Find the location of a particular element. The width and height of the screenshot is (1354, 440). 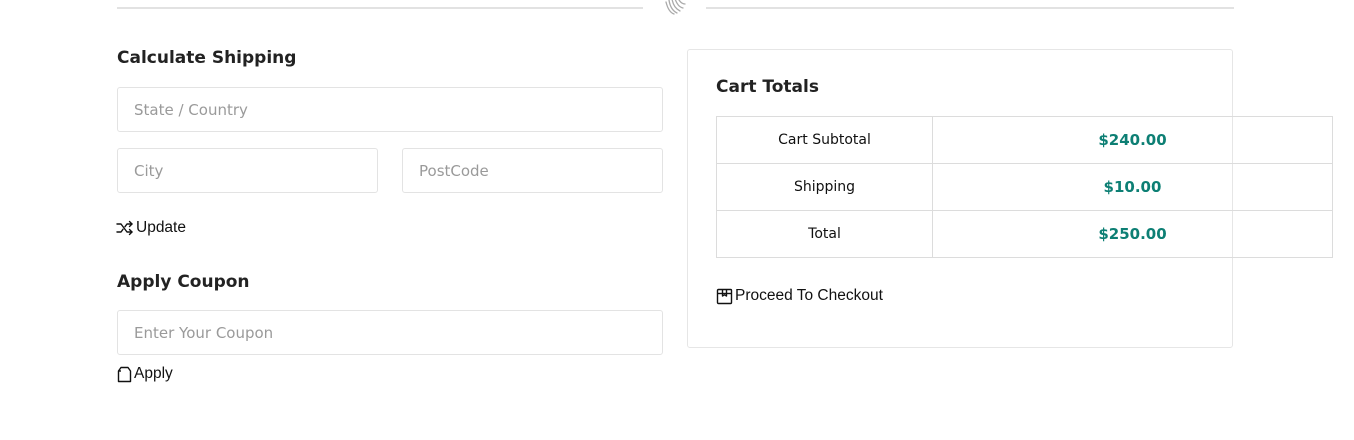

proceed-to-checkout-button: Proceed To Checkout is located at coordinates (799, 296).